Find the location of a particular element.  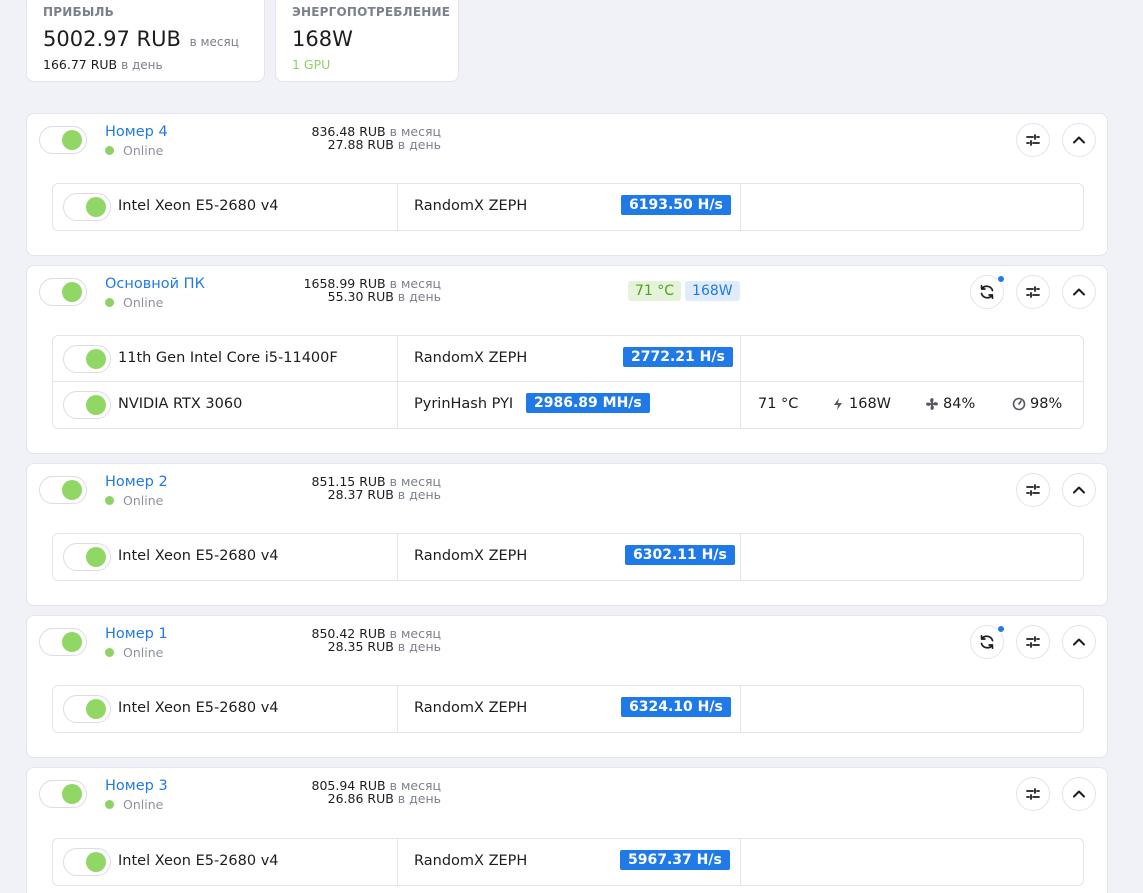

gpu-temperature: 71 °C is located at coordinates (778, 404).